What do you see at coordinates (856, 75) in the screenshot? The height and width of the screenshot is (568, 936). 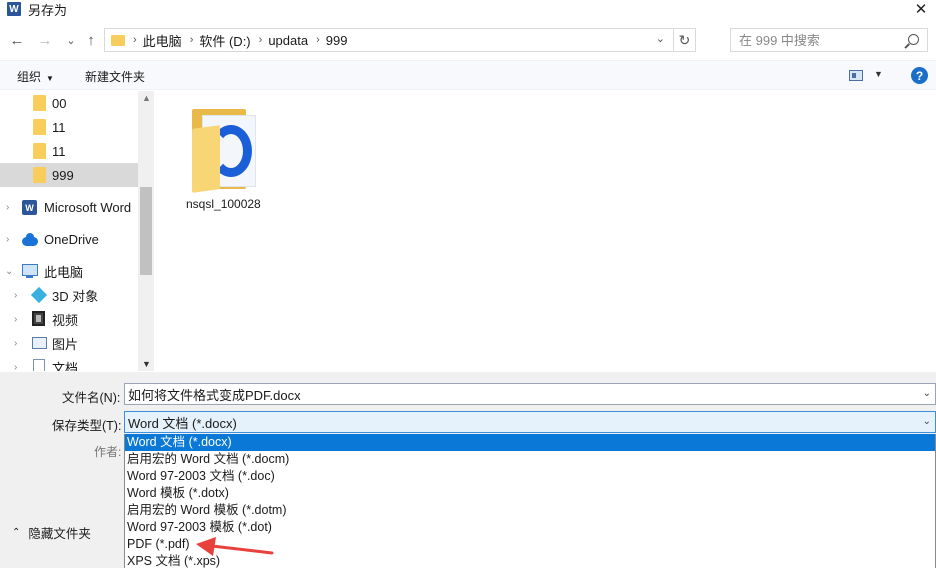 I see `view-options-icon` at bounding box center [856, 75].